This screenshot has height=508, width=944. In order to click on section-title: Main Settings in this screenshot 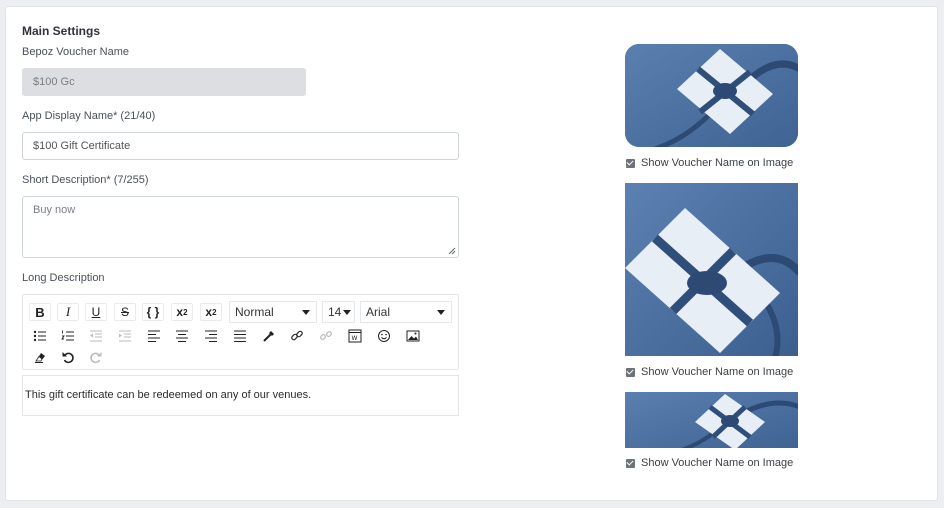, I will do `click(61, 31)`.